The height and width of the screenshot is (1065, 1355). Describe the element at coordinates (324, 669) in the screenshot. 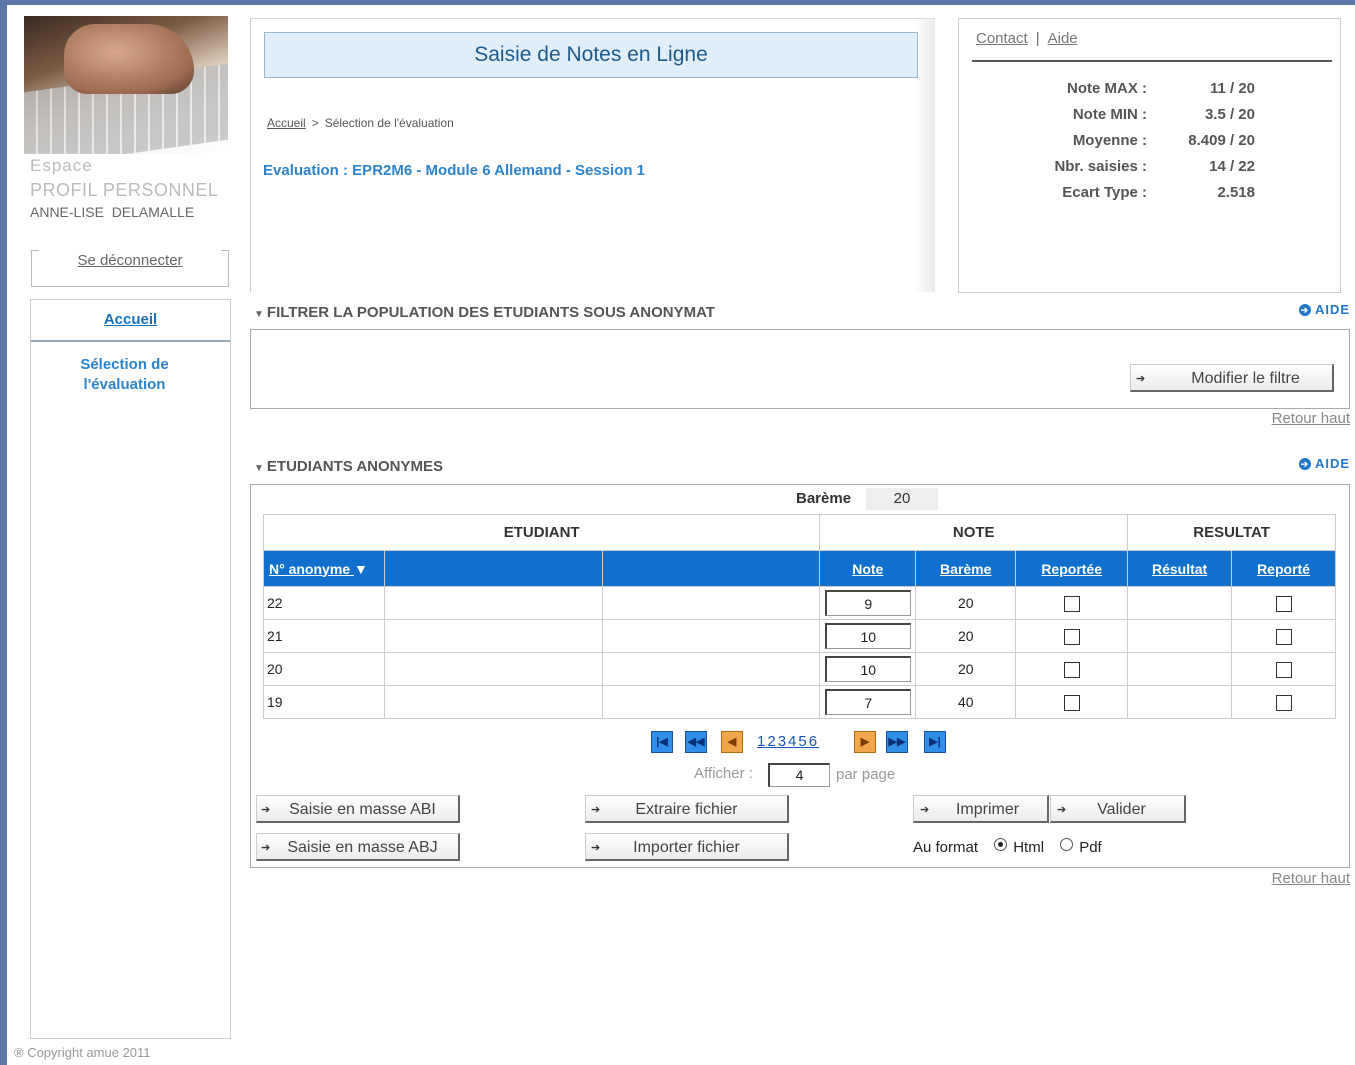

I see `row-id: 20` at that location.